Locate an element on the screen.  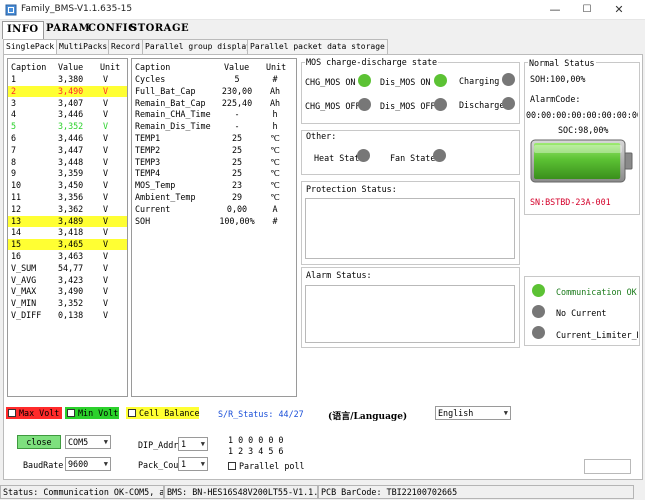
info-caption: TEMP4 is located at coordinates (148, 173).